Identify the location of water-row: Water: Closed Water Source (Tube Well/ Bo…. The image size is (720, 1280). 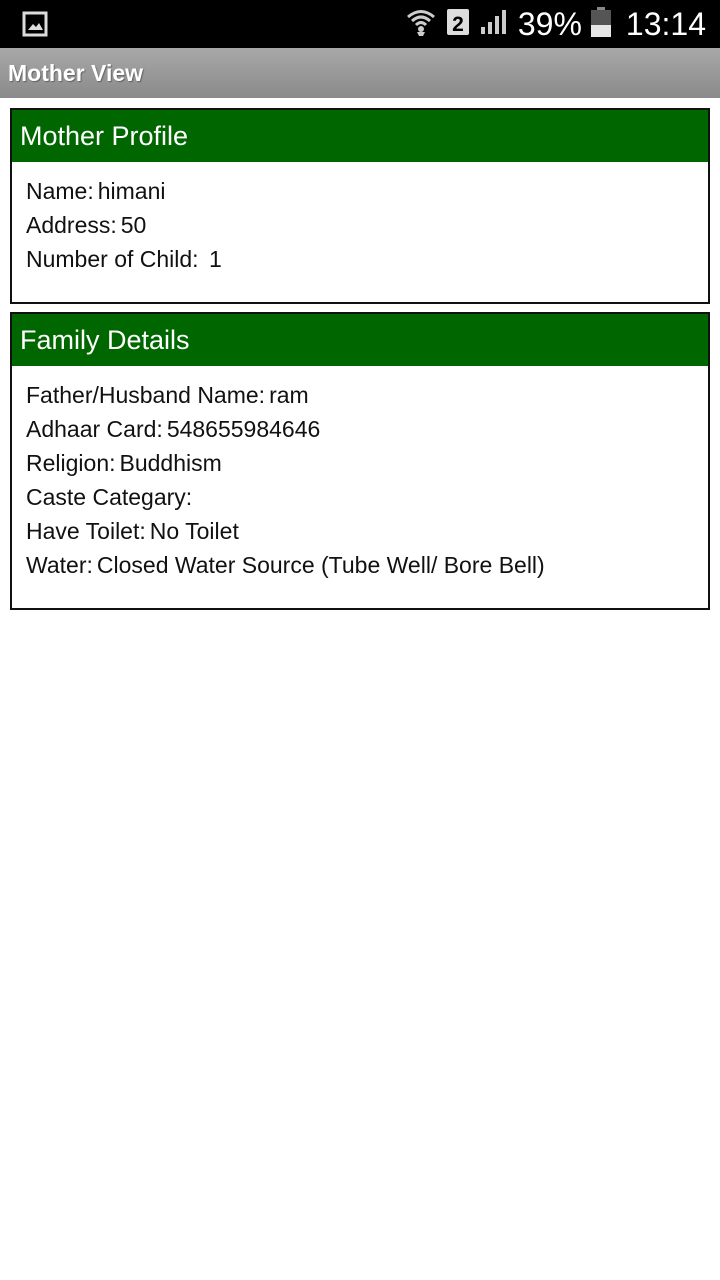
(367, 565).